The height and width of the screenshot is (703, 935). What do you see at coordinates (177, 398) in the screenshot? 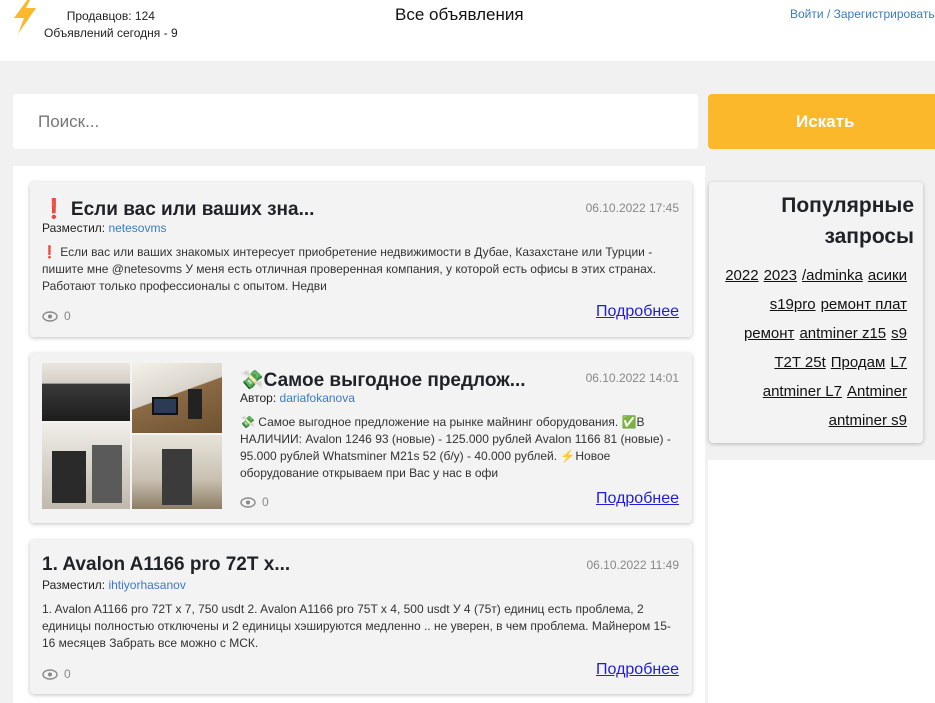
I see `photo-office-desk` at bounding box center [177, 398].